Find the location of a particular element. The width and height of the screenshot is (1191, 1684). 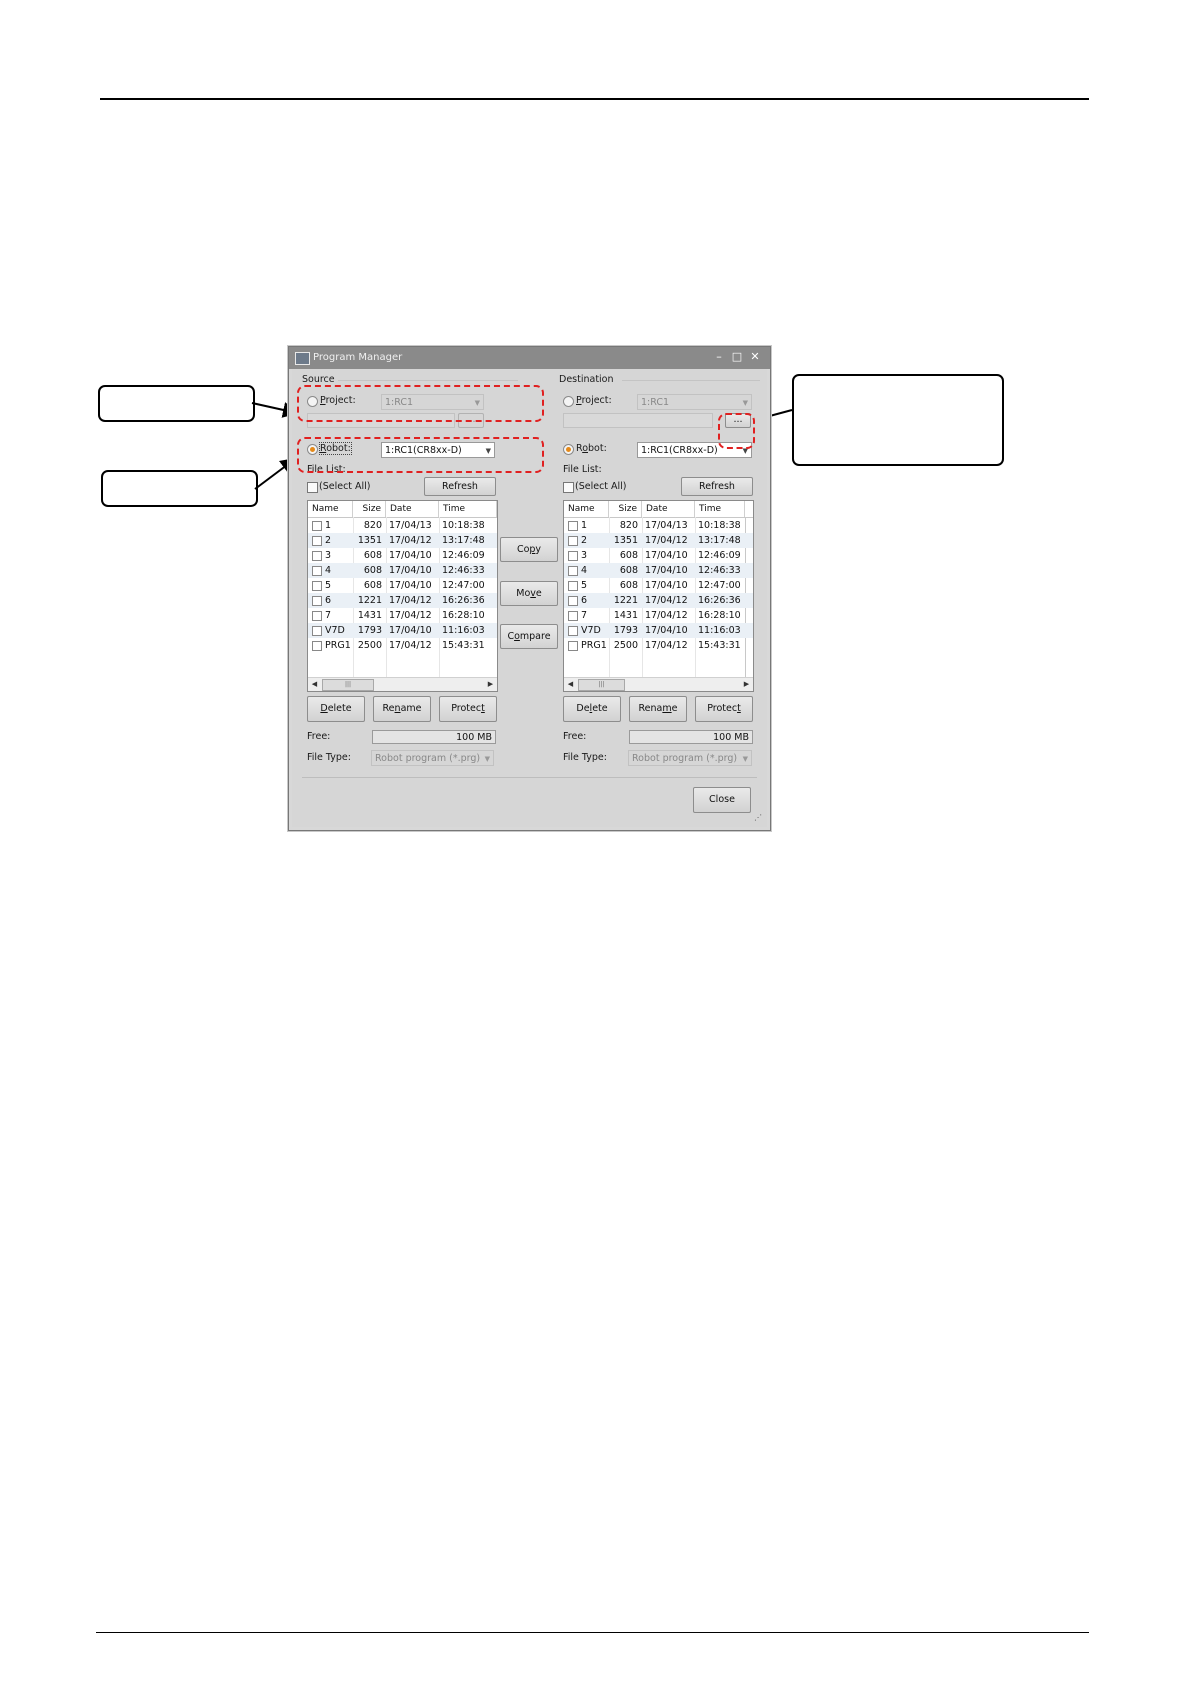

file-size: 820 is located at coordinates (628, 525).